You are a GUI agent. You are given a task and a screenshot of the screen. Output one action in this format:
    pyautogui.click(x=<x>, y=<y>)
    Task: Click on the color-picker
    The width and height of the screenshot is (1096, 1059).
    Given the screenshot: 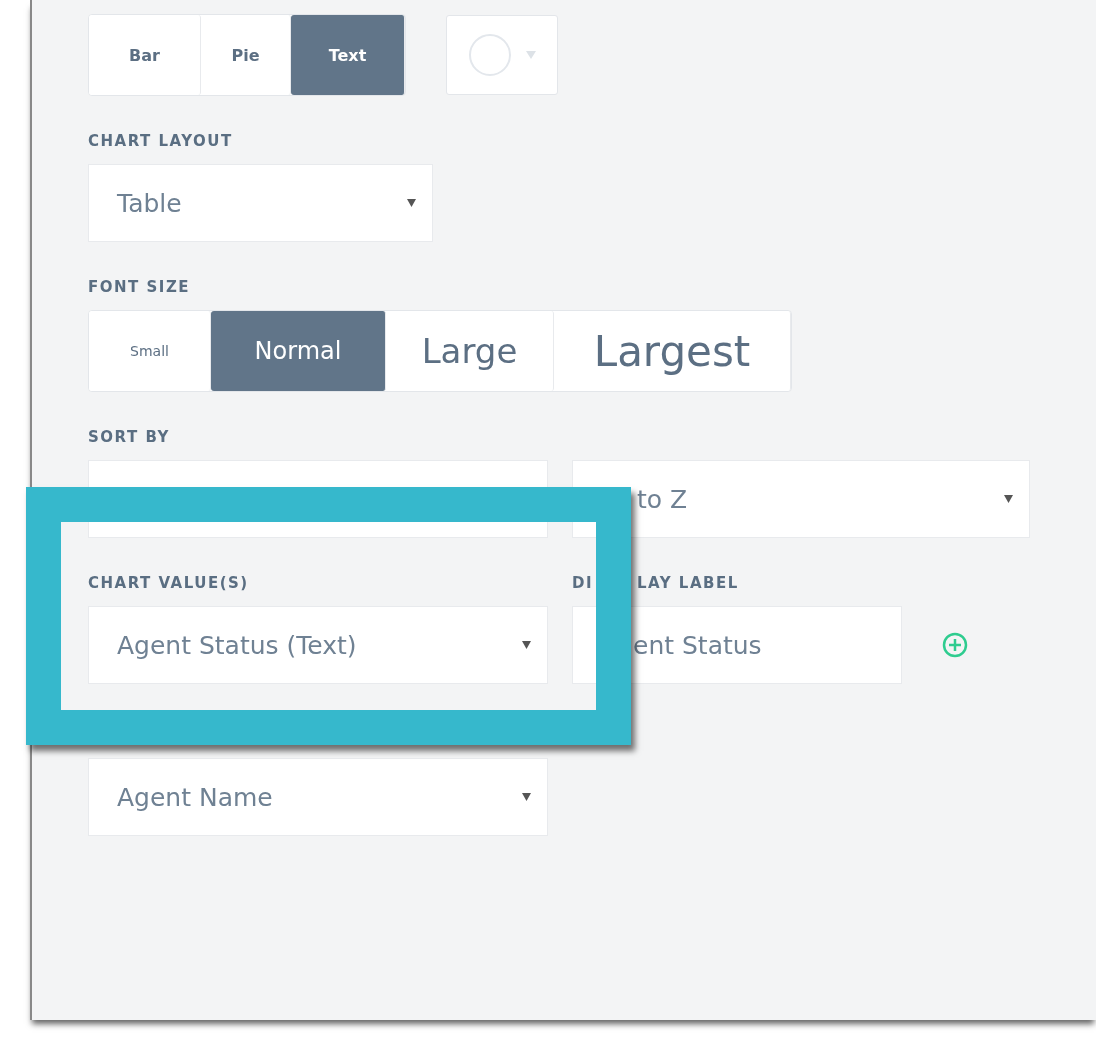 What is the action you would take?
    pyautogui.click(x=502, y=55)
    